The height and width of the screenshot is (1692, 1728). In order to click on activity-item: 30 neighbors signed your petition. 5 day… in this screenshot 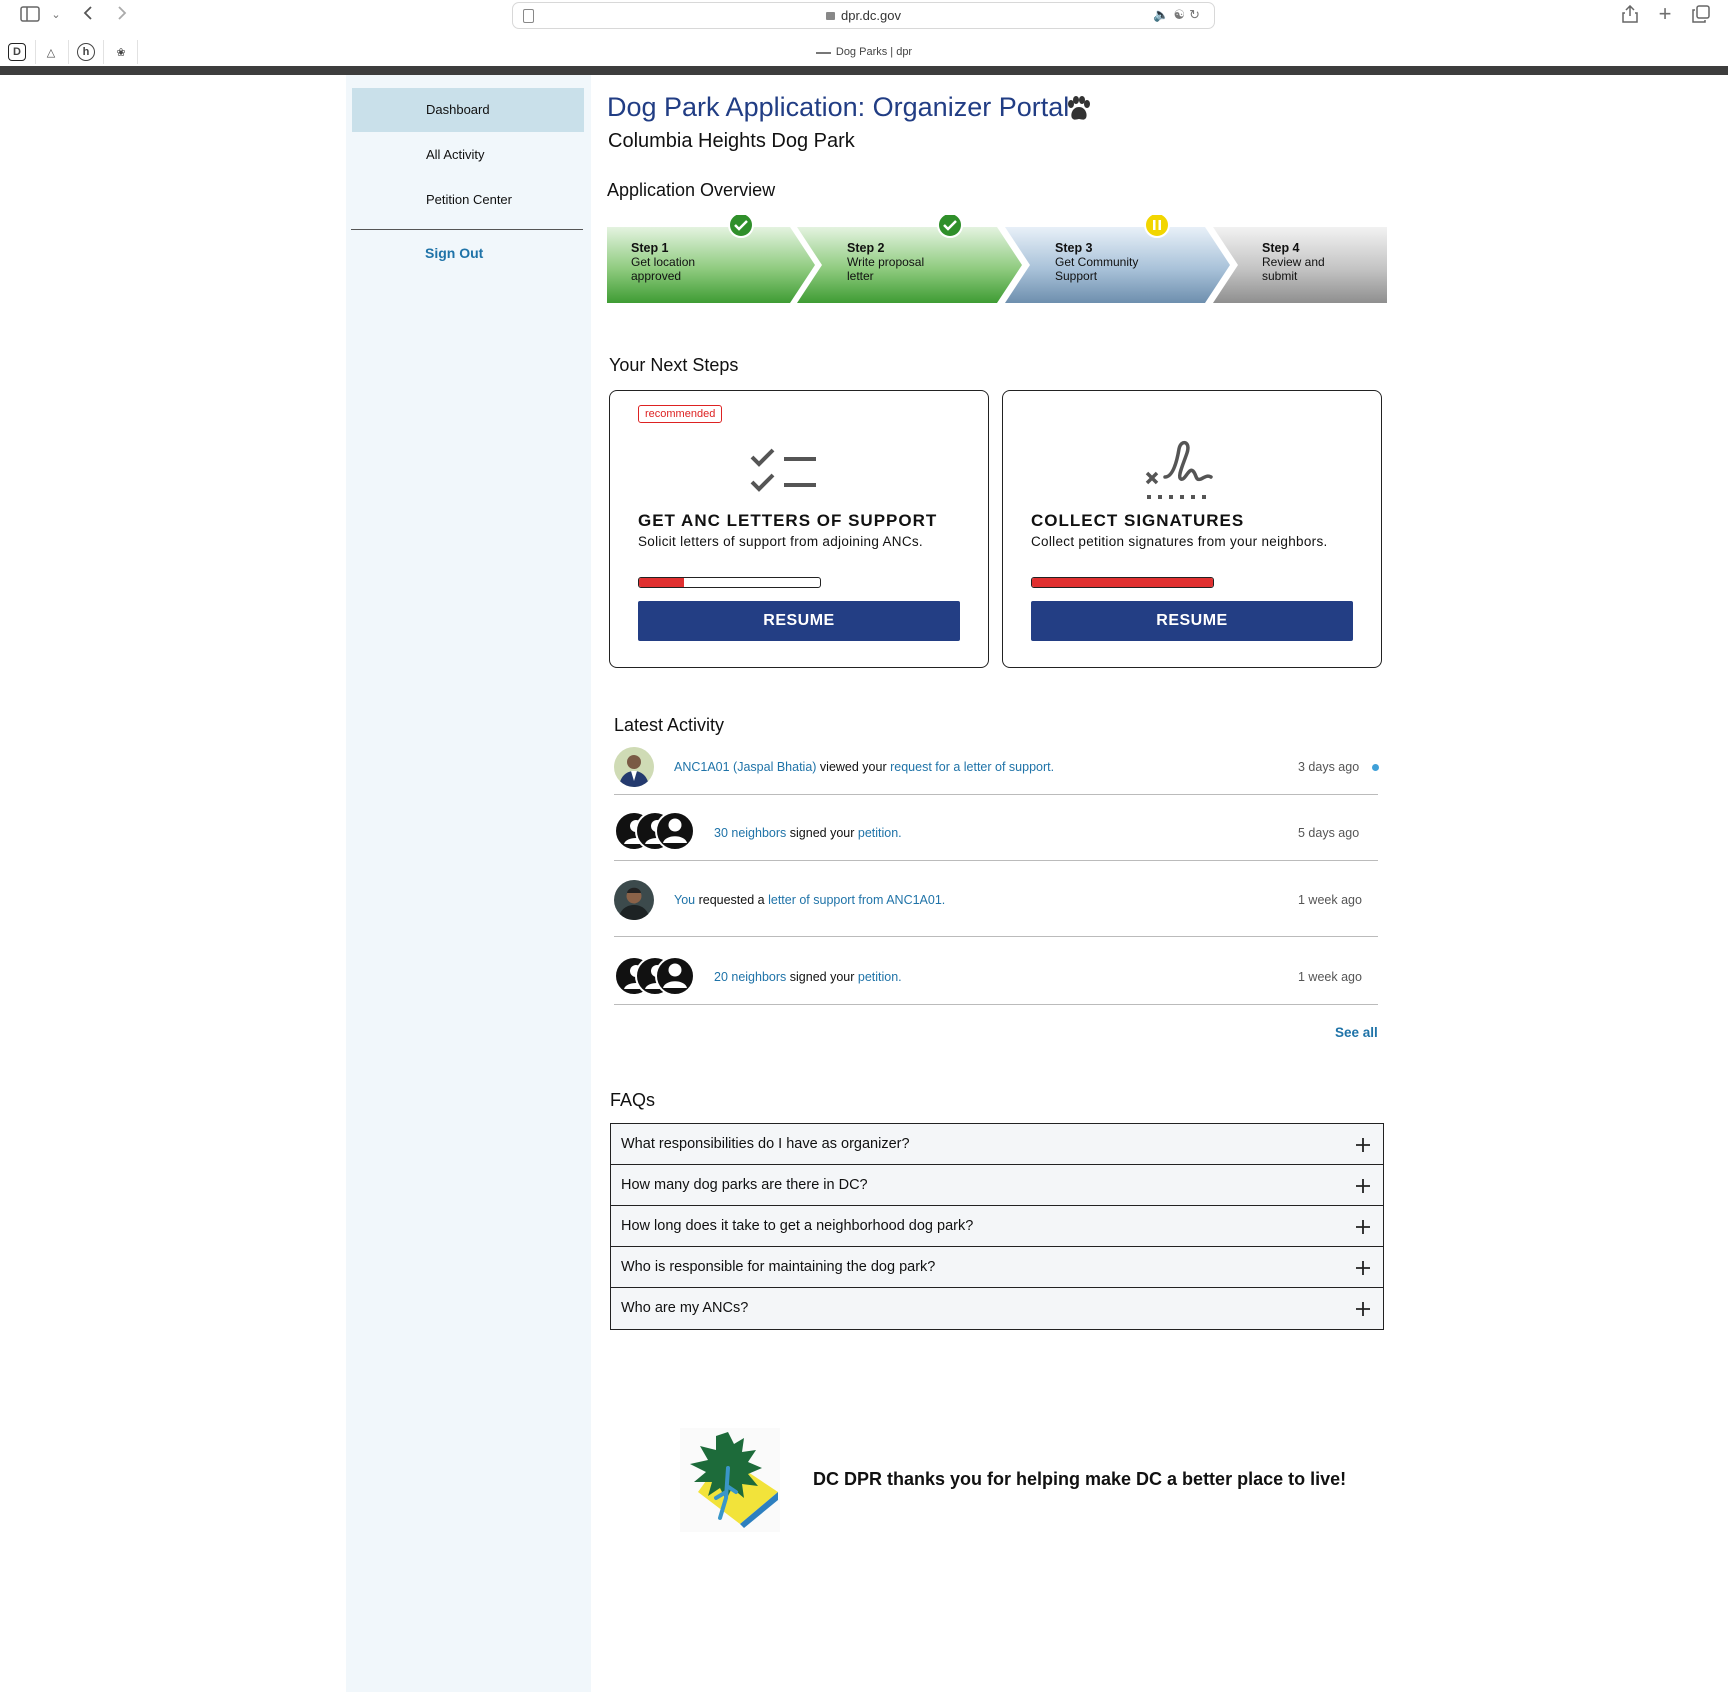, I will do `click(996, 828)`.